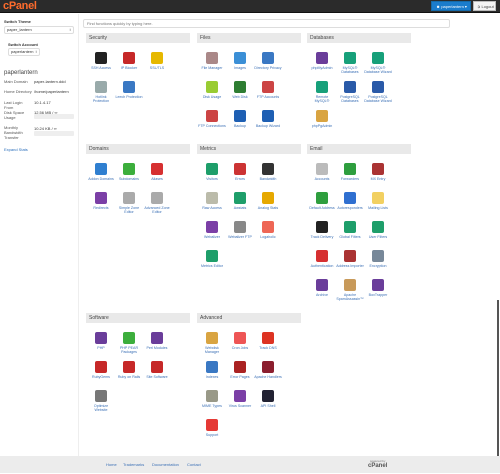  Describe the element at coordinates (266, 23) in the screenshot. I see `search-input` at that location.